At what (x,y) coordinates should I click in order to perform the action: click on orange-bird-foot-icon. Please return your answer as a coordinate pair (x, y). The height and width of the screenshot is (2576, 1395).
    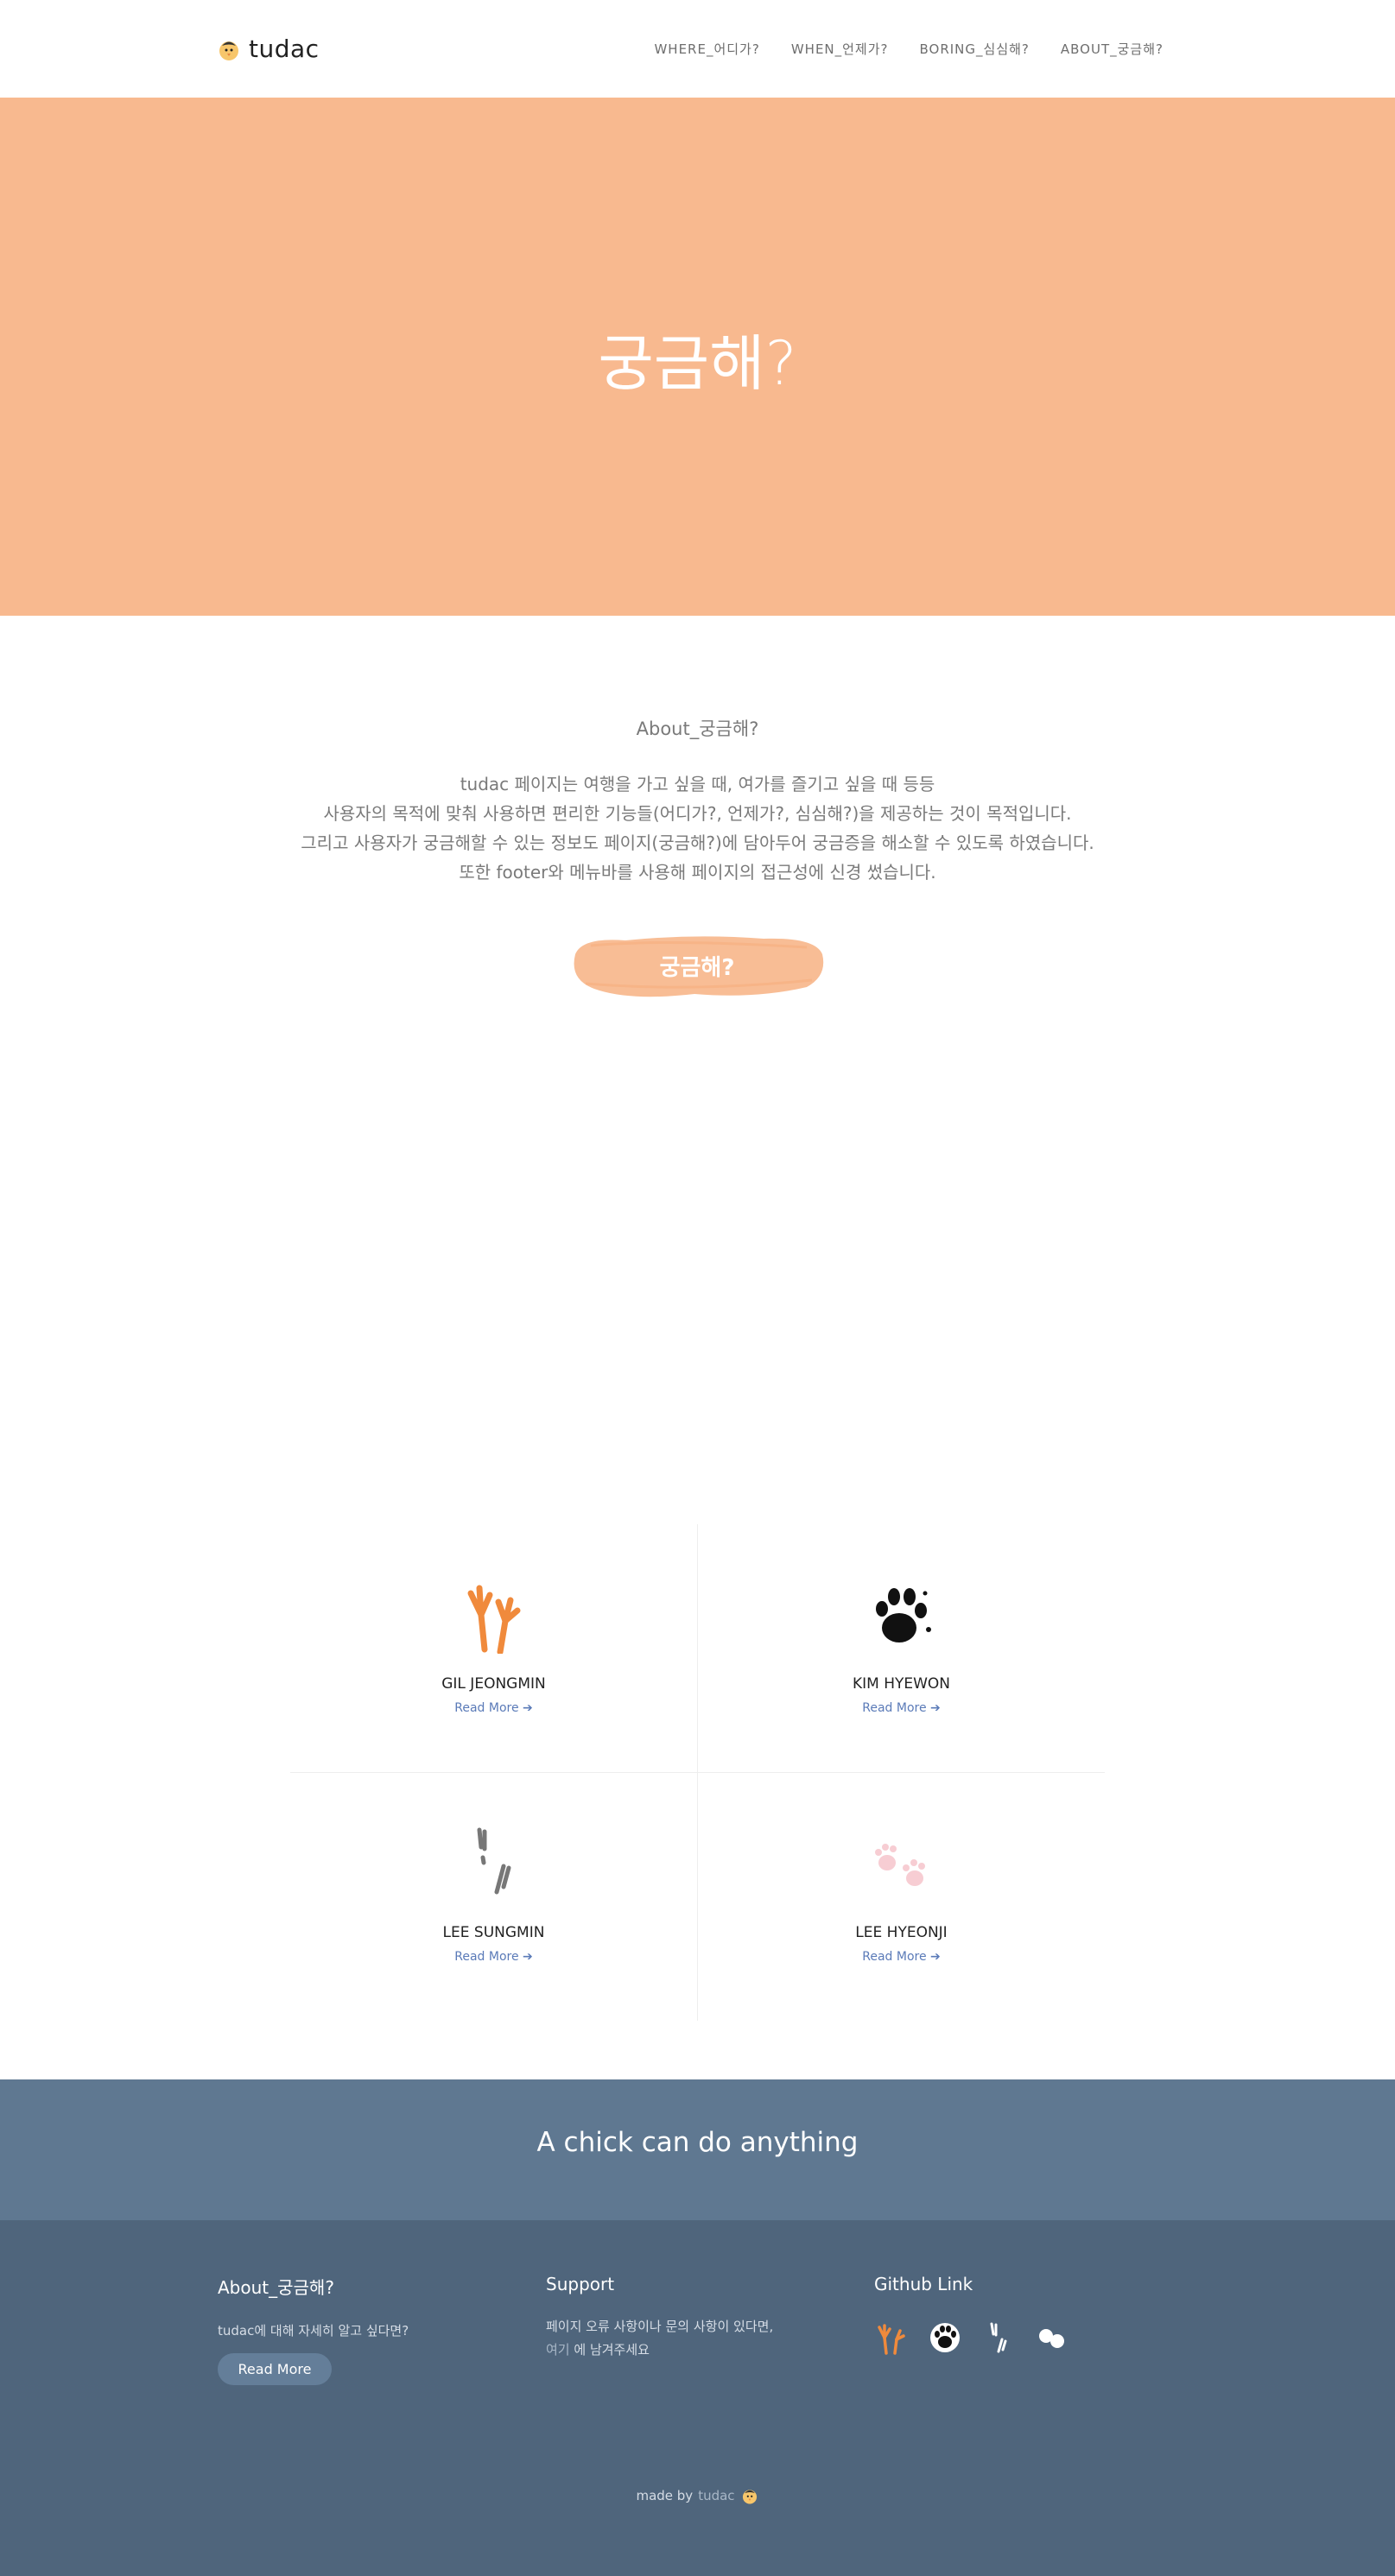
    Looking at the image, I should click on (494, 1619).